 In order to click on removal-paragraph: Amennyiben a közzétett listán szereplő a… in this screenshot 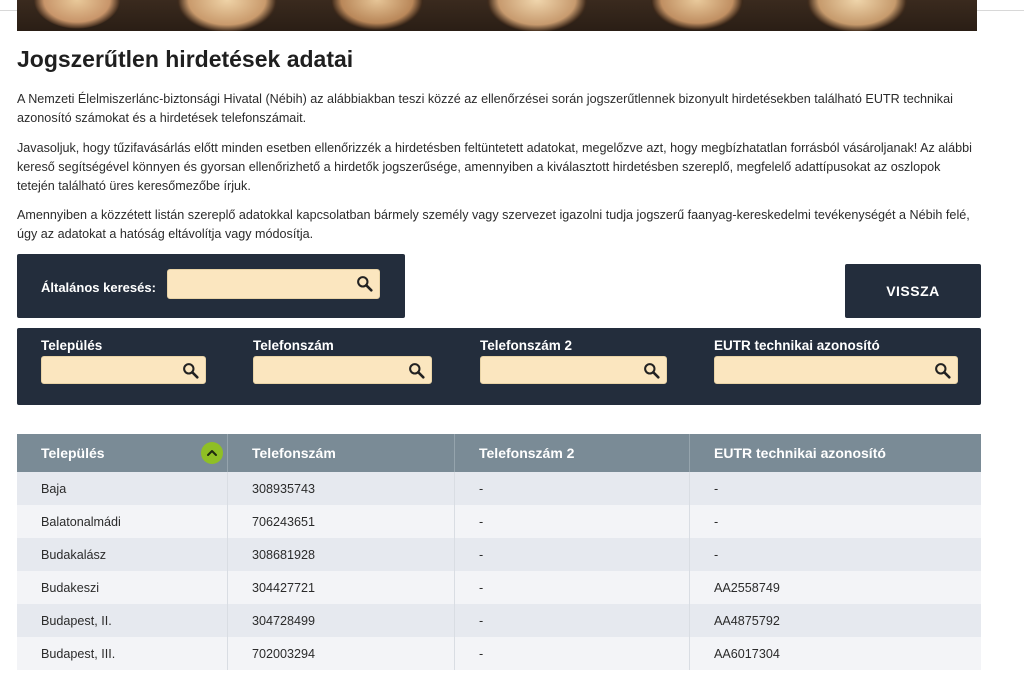, I will do `click(493, 224)`.